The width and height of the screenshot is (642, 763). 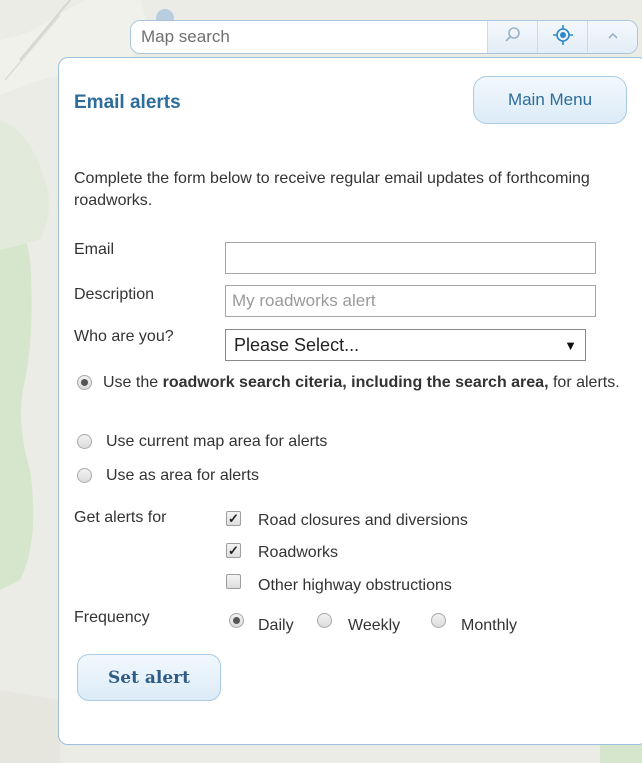 What do you see at coordinates (127, 102) in the screenshot?
I see `panel-title: Email alerts` at bounding box center [127, 102].